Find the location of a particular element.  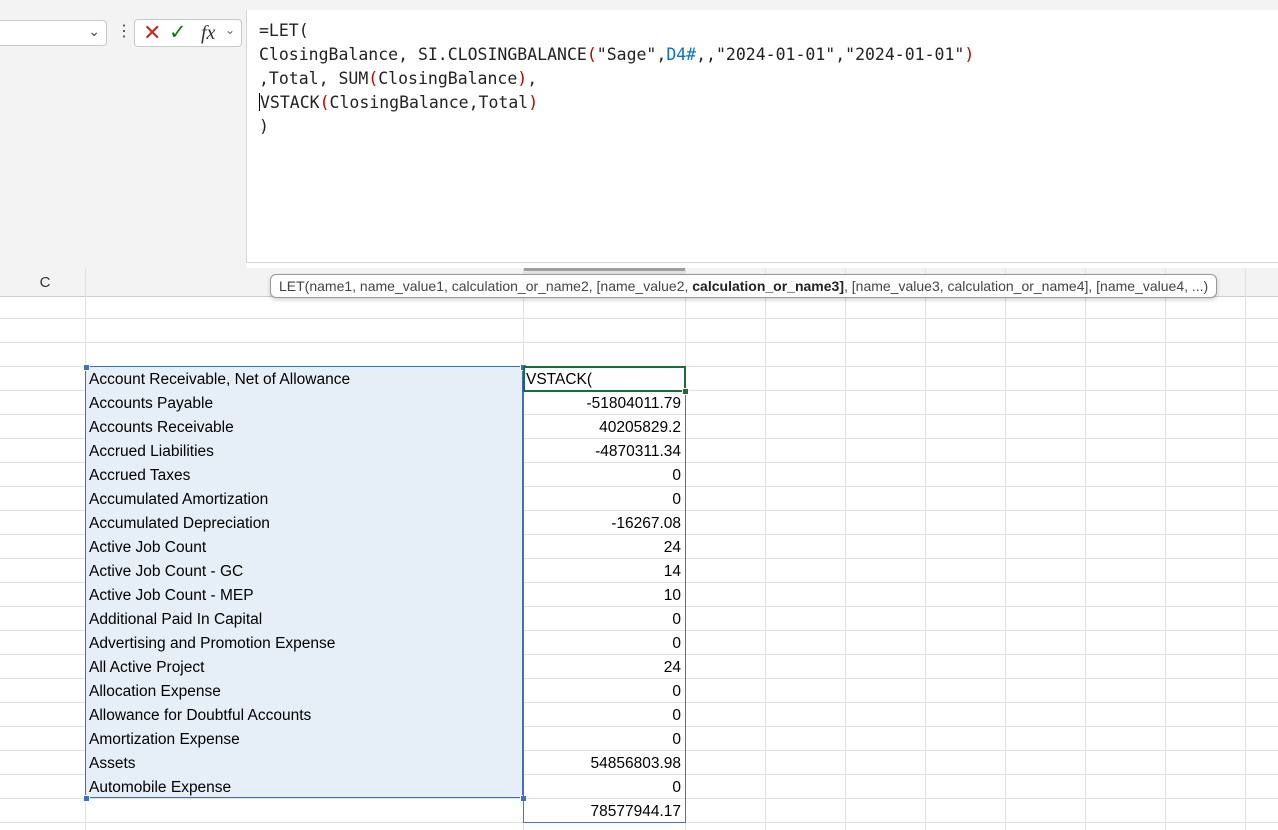

account-label-cell: Accrued Taxes is located at coordinates (304, 475).